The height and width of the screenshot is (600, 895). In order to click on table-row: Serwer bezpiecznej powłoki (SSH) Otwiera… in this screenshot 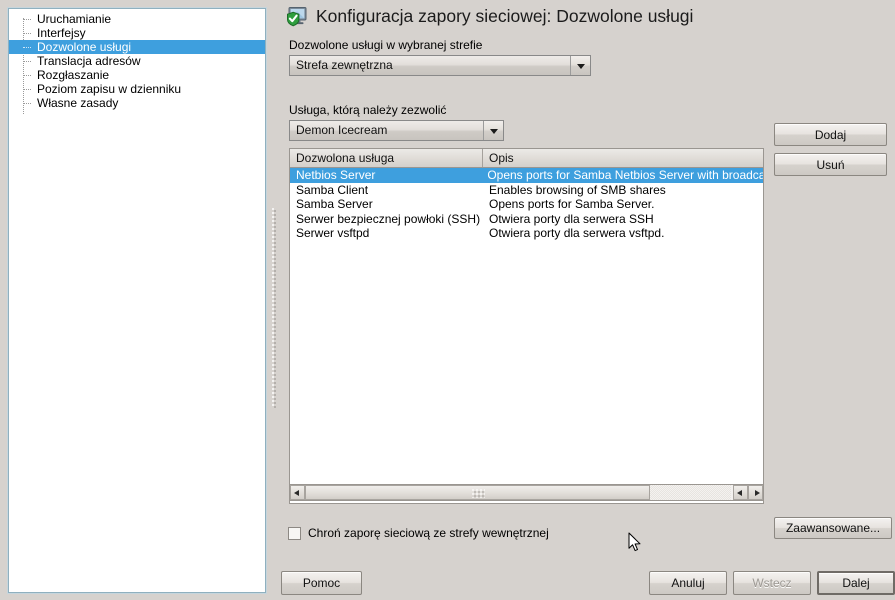, I will do `click(526, 219)`.